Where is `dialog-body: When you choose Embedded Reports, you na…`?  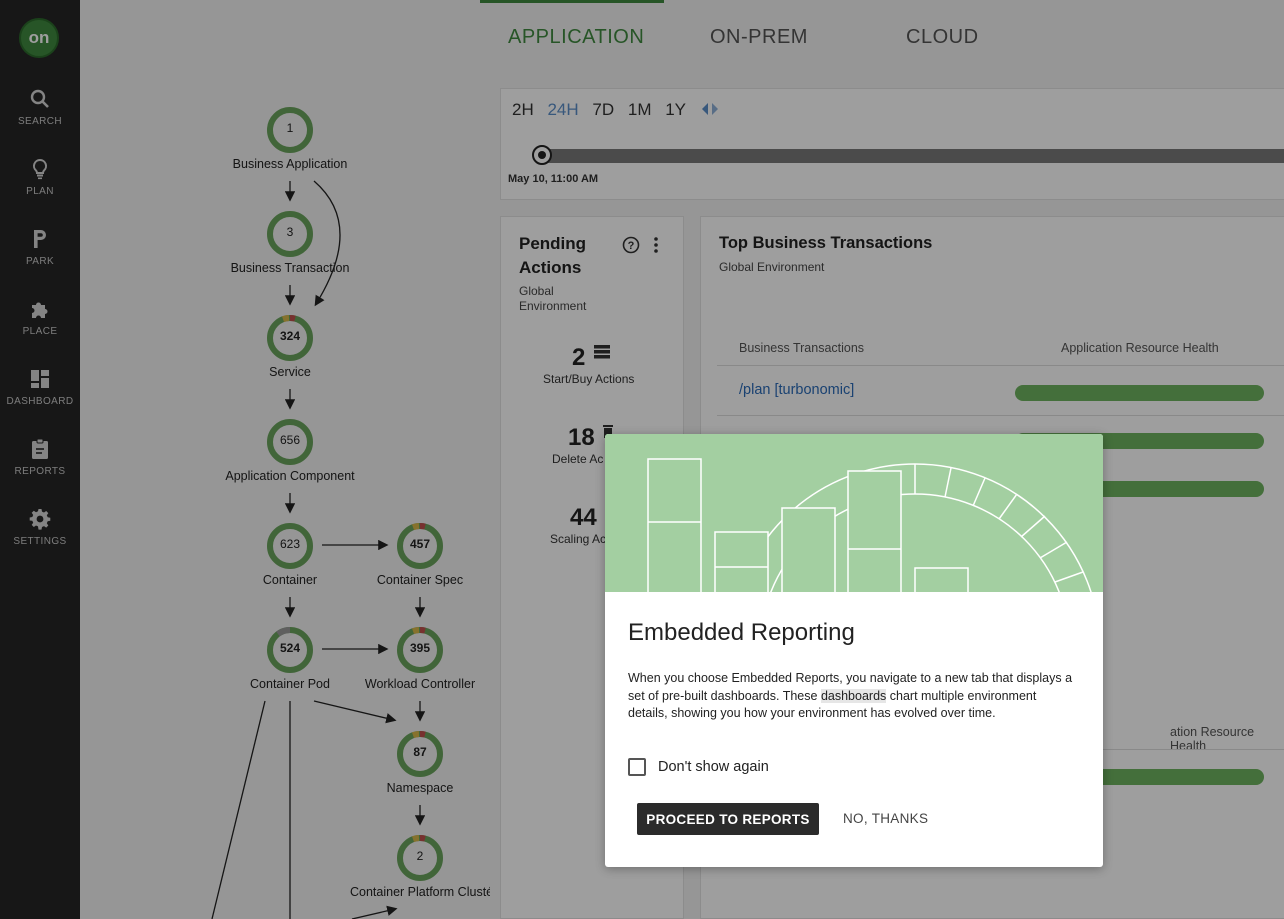 dialog-body: When you choose Embedded Reports, you na… is located at coordinates (850, 695).